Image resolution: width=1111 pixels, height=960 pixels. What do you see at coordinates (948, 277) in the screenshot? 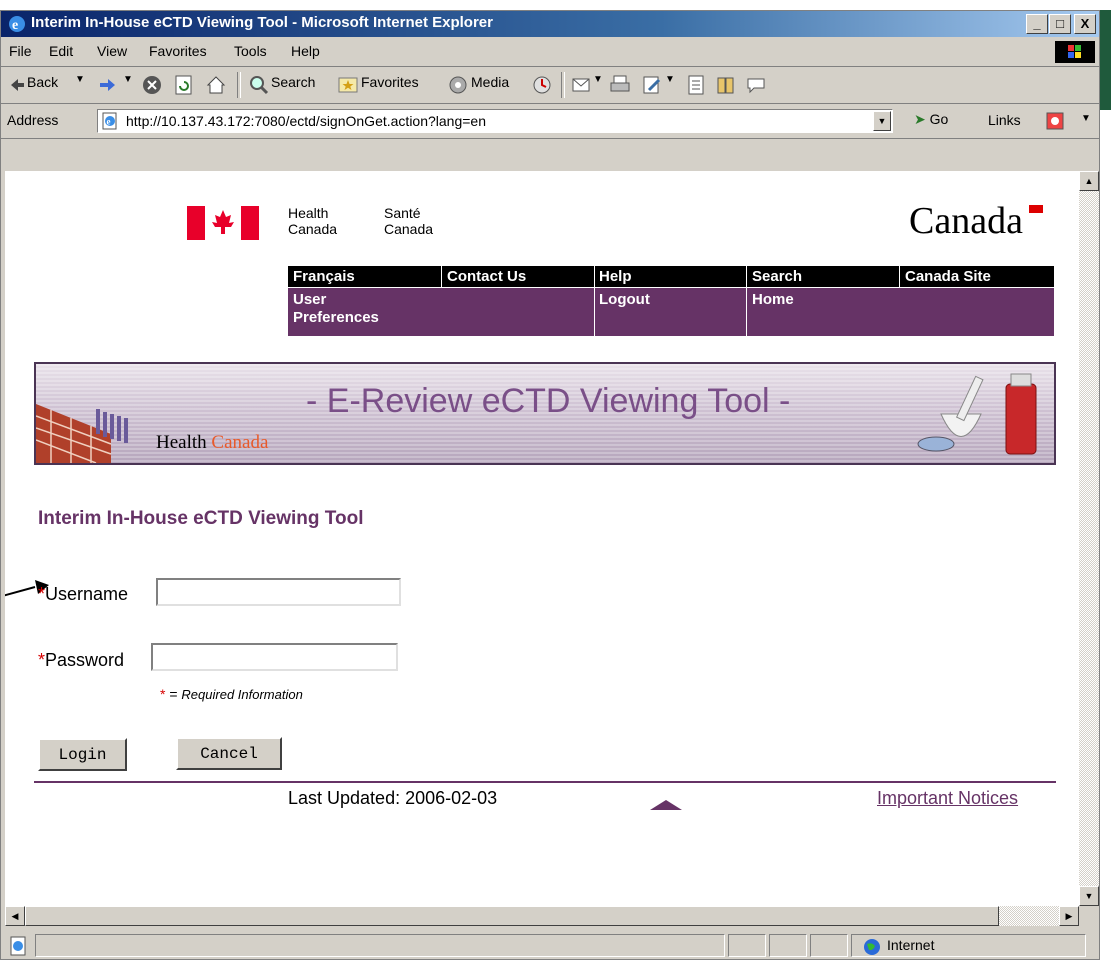
I see `nav-canada-site: Canada Site` at bounding box center [948, 277].